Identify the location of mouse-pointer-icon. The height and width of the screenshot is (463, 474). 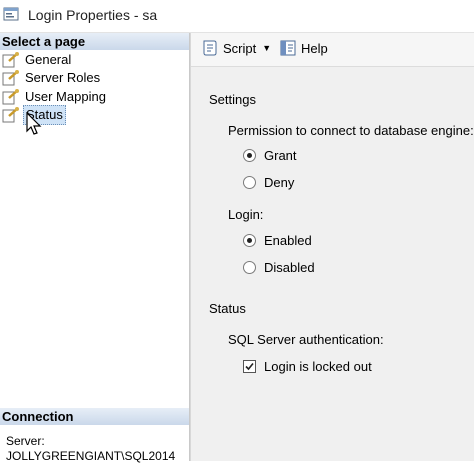
(34, 123).